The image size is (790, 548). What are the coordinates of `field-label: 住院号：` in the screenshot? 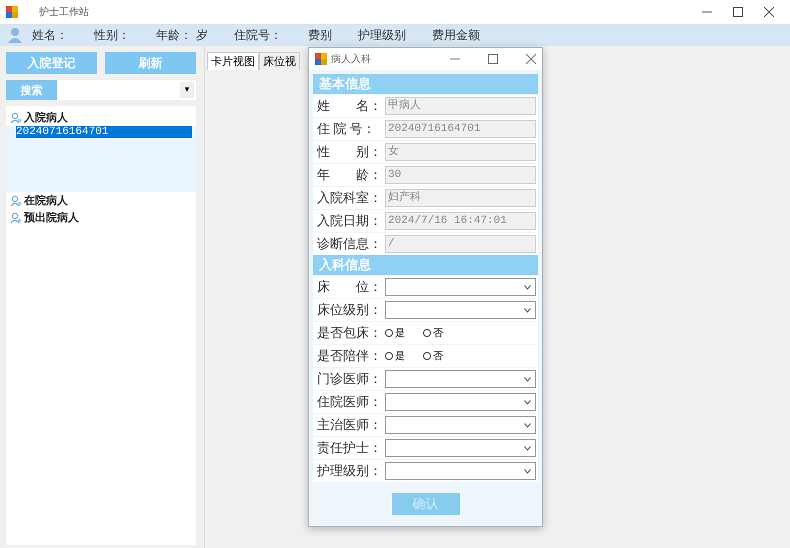 It's located at (258, 35).